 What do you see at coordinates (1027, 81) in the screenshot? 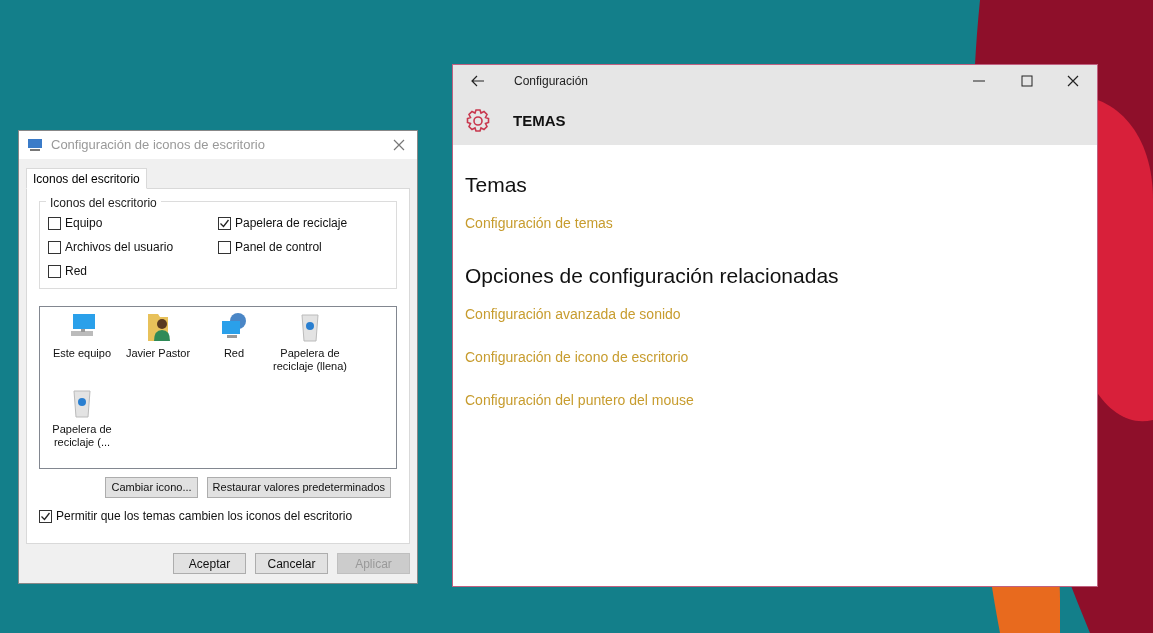
I see `maximize-icon` at bounding box center [1027, 81].